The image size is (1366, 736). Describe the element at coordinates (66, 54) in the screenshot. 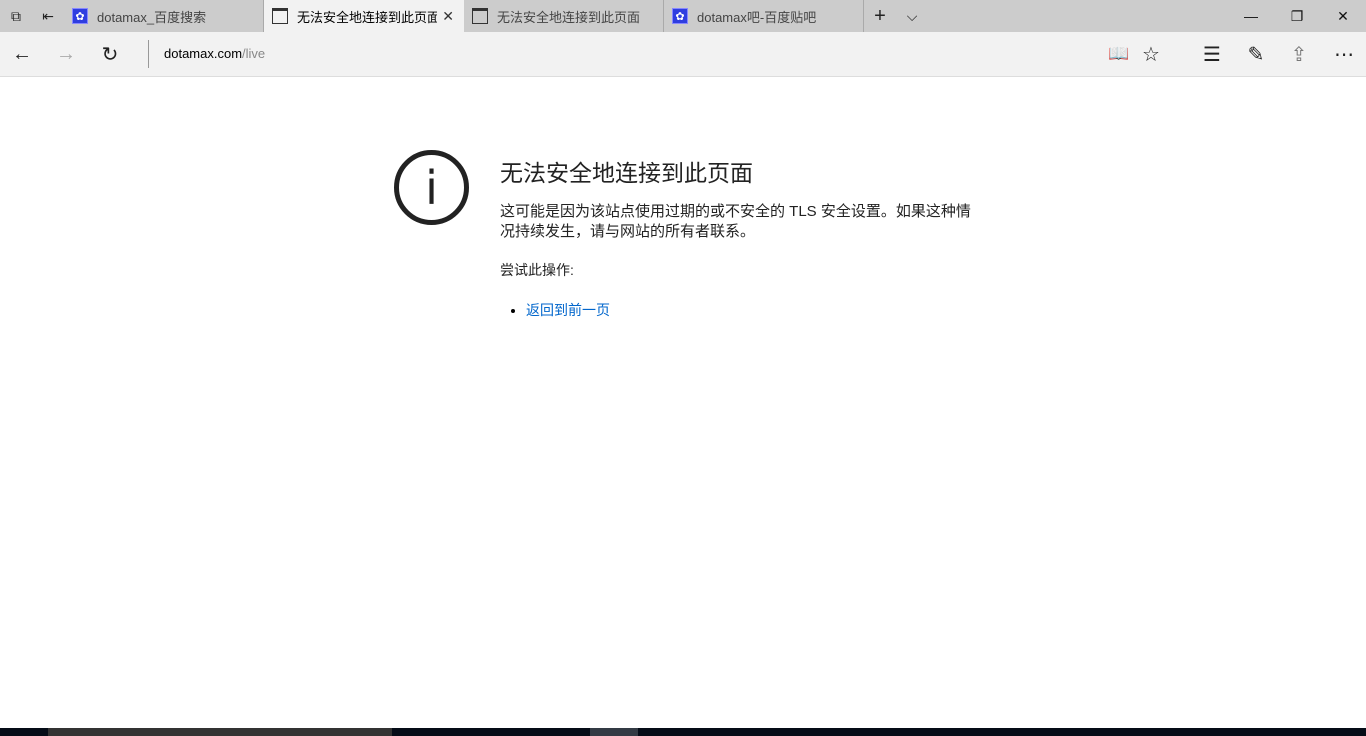

I see `forward-icon: →` at that location.